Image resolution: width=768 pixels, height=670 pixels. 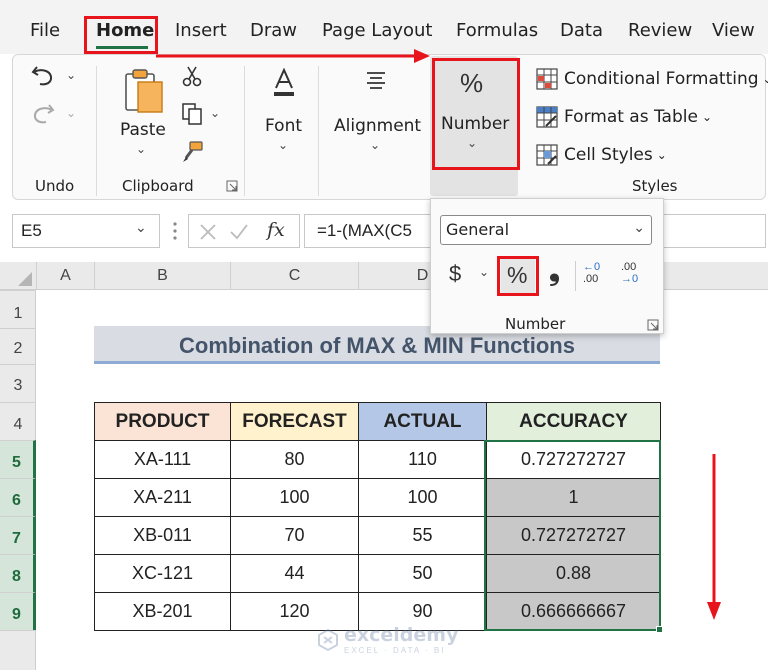 I want to click on group-label-undo: Undo, so click(x=55, y=186).